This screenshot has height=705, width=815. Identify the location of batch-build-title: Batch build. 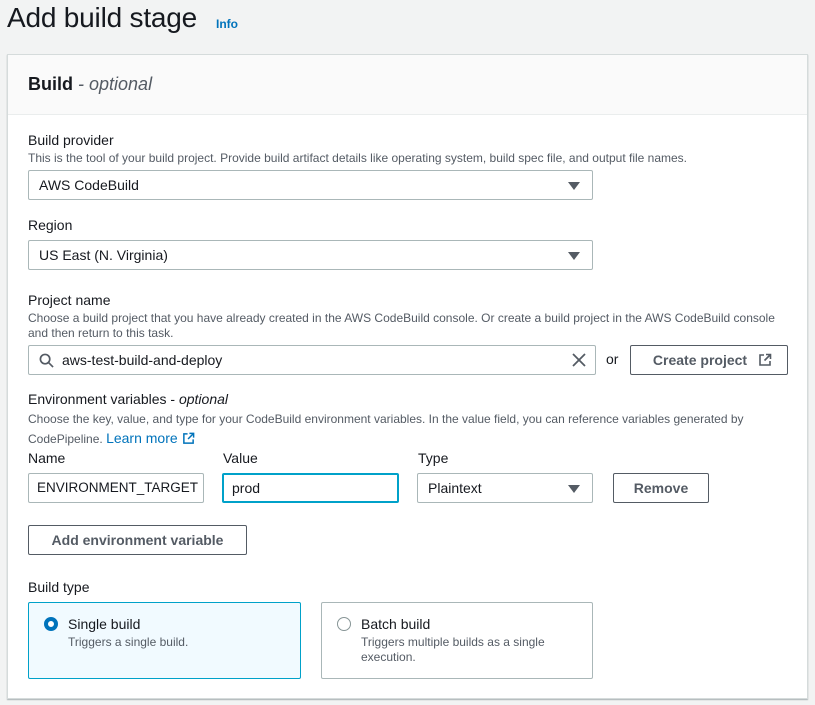
(396, 624).